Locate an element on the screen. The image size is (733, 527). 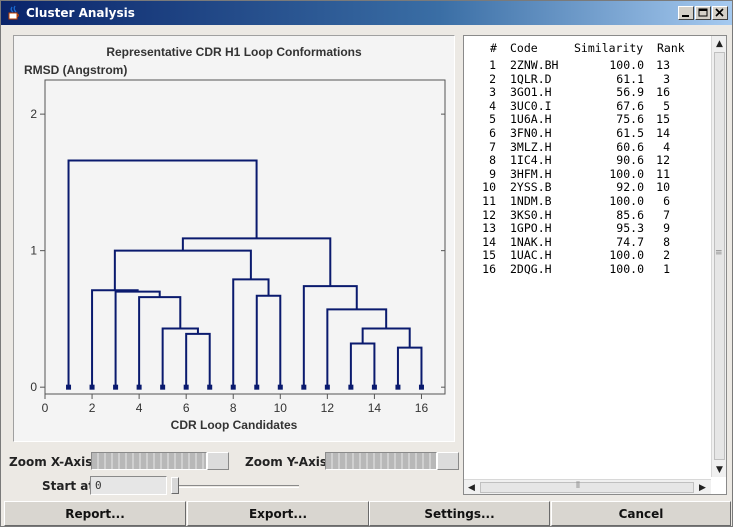
x-tick-label: 12 is located at coordinates (328, 408).